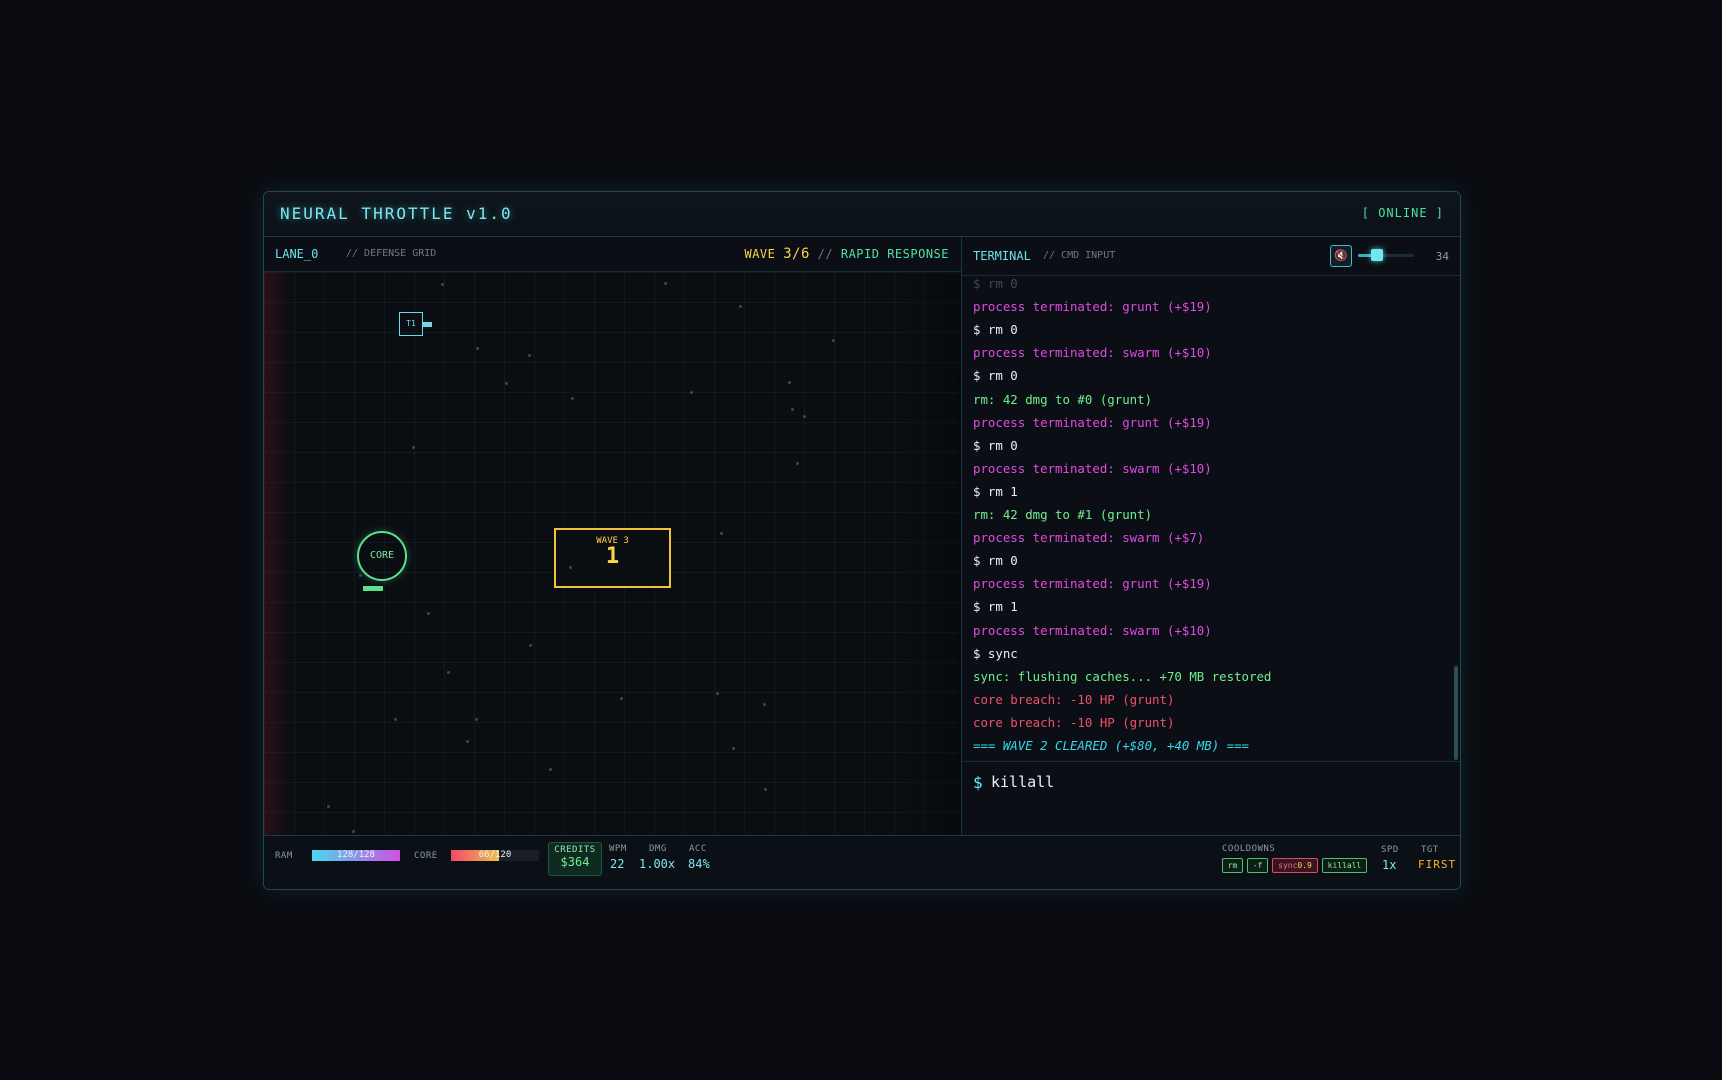  I want to click on cooldowns-label: COOLDOWNS, so click(1249, 849).